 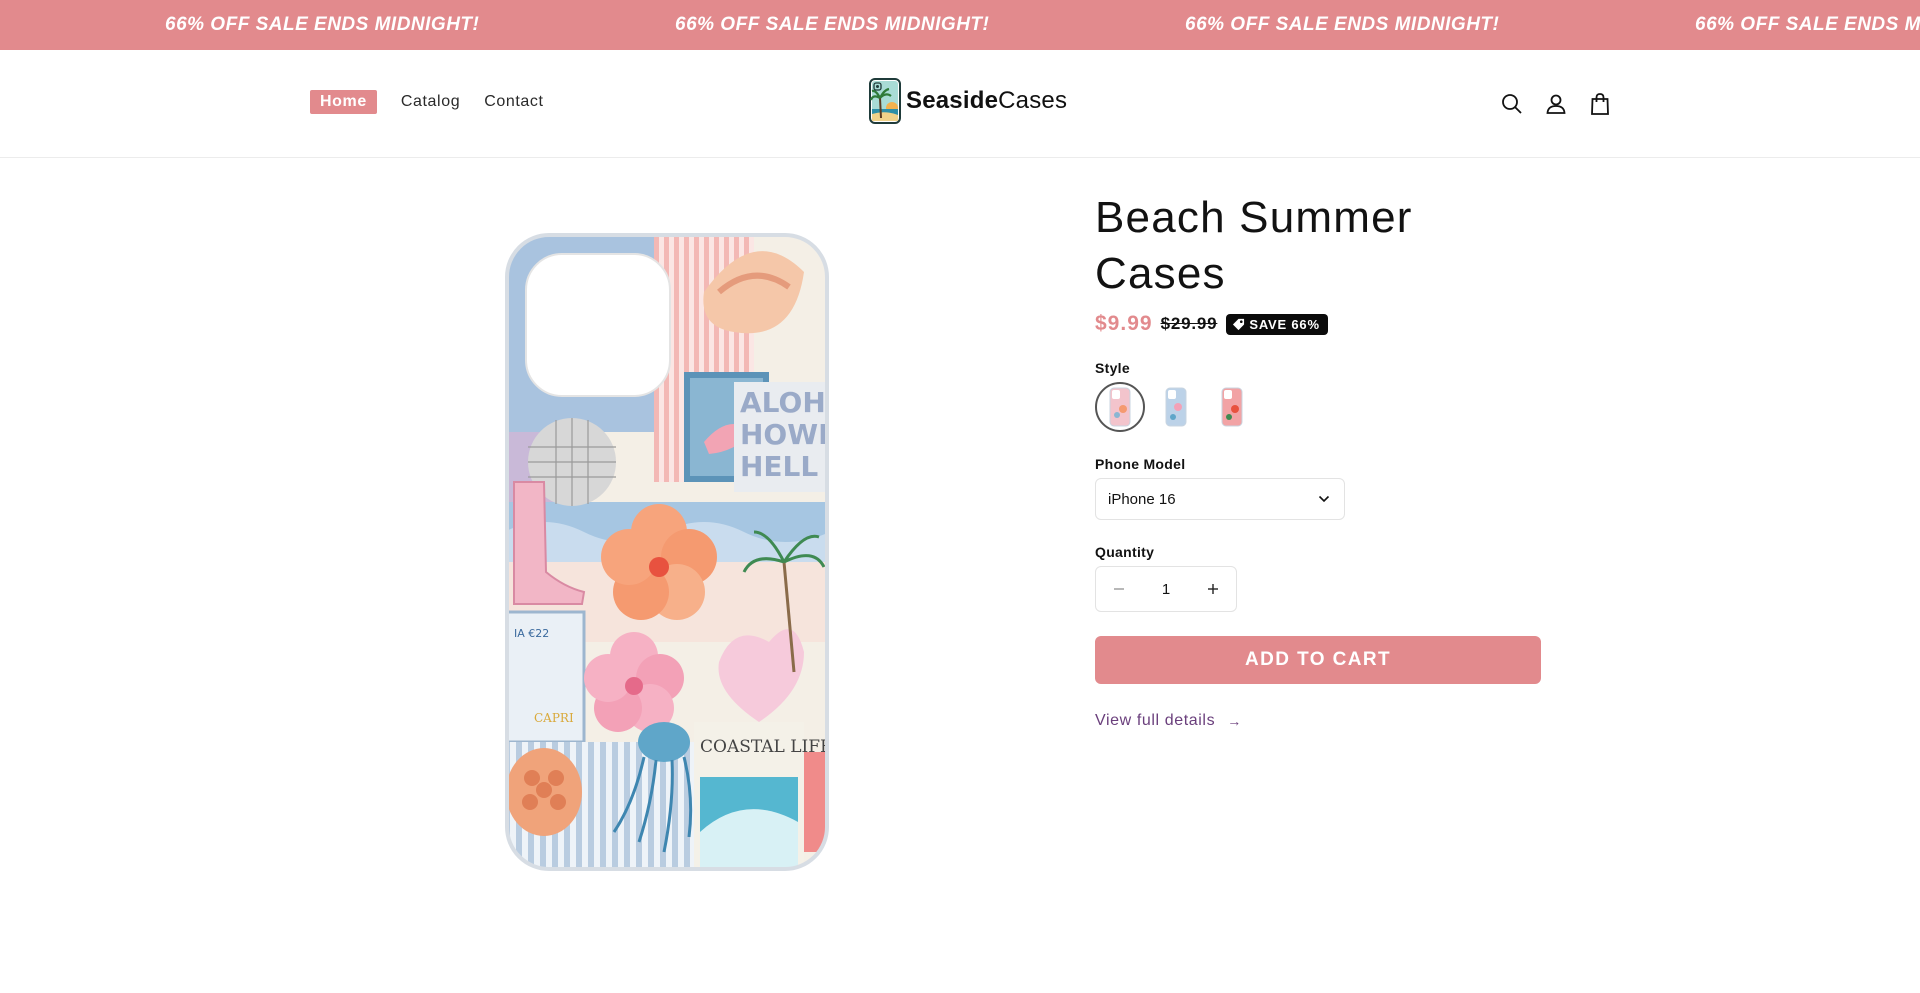 I want to click on svg-text: ALOH, so click(x=783, y=402).